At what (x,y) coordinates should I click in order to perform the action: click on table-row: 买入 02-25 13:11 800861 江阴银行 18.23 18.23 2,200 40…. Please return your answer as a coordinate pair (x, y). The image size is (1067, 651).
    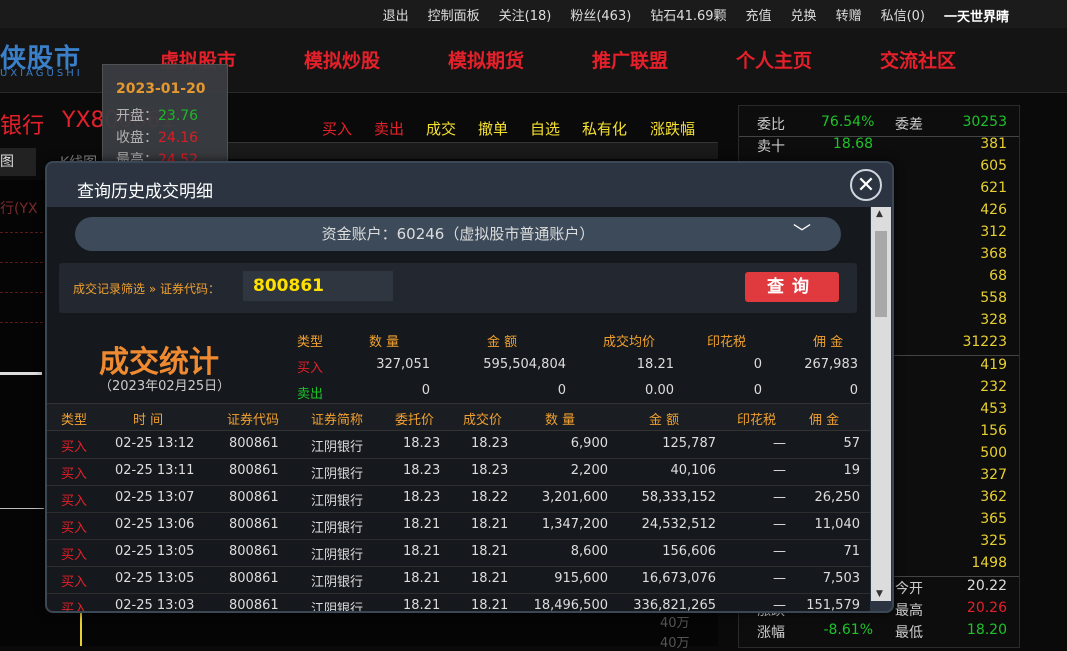
    Looking at the image, I should click on (458, 472).